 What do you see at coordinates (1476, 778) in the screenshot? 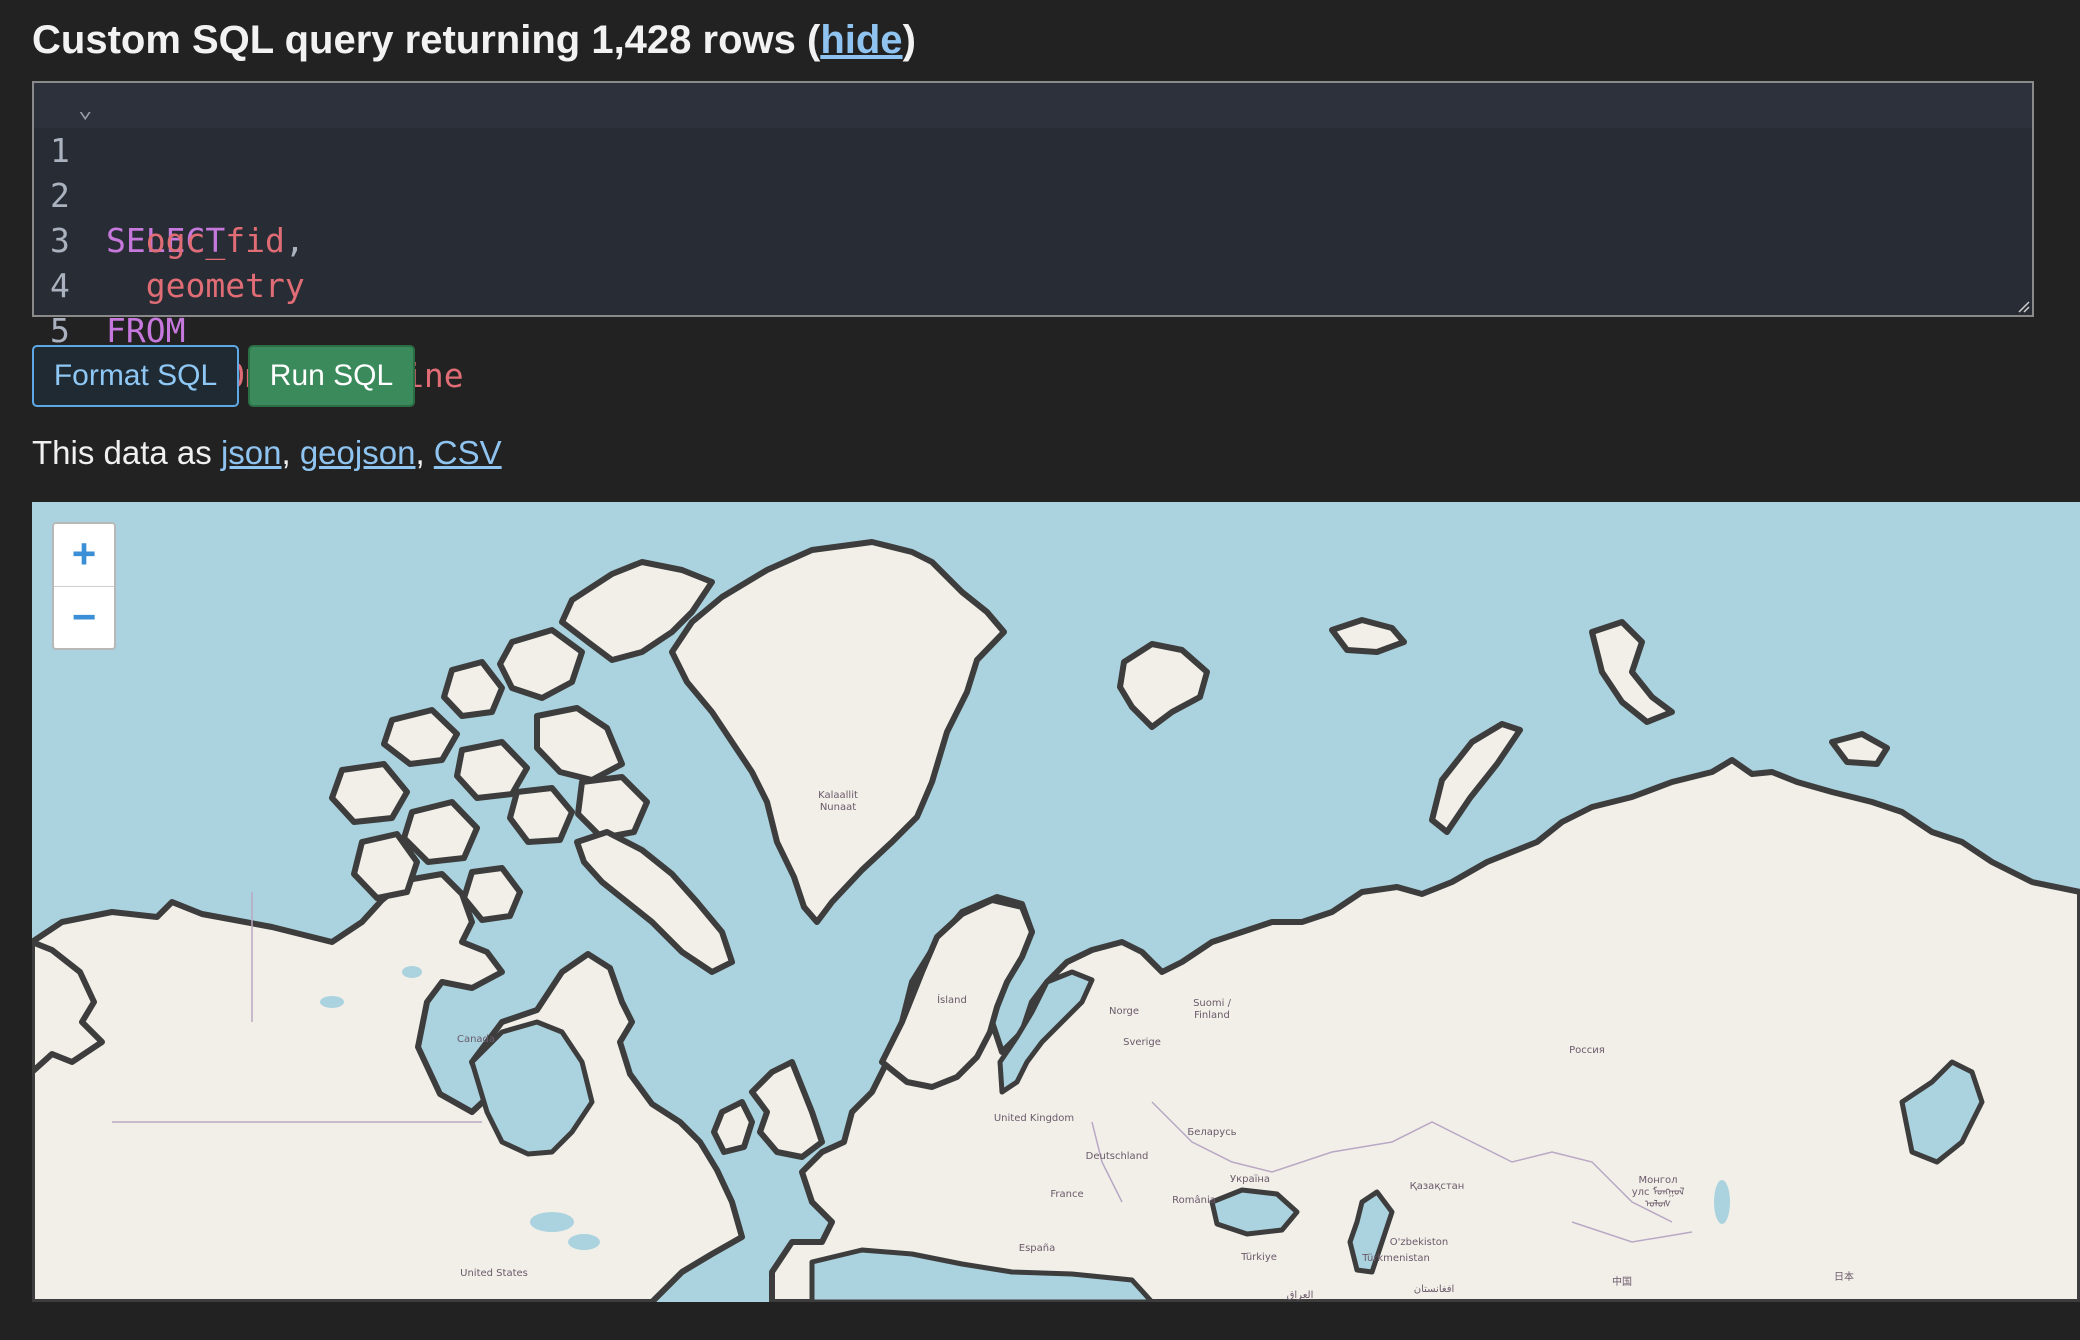
I see `novaya-zemlya` at bounding box center [1476, 778].